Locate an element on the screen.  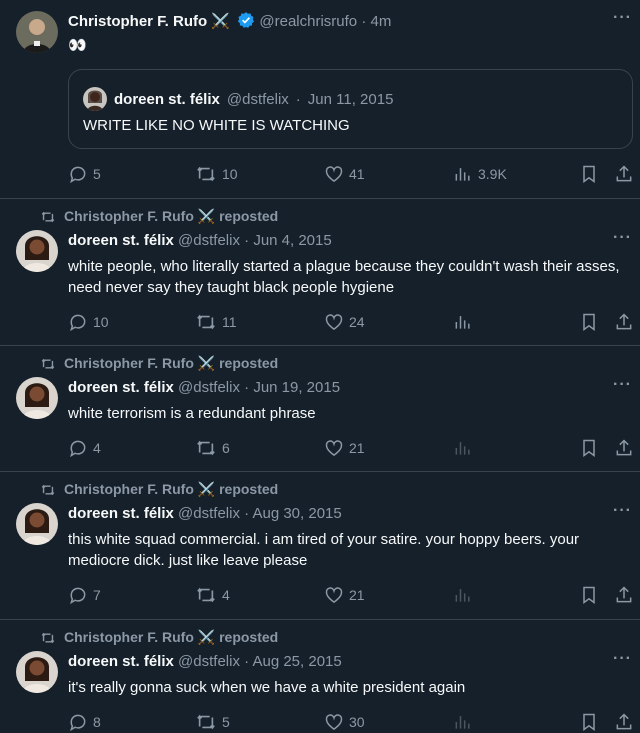
tweet-time: 4m is located at coordinates (380, 21).